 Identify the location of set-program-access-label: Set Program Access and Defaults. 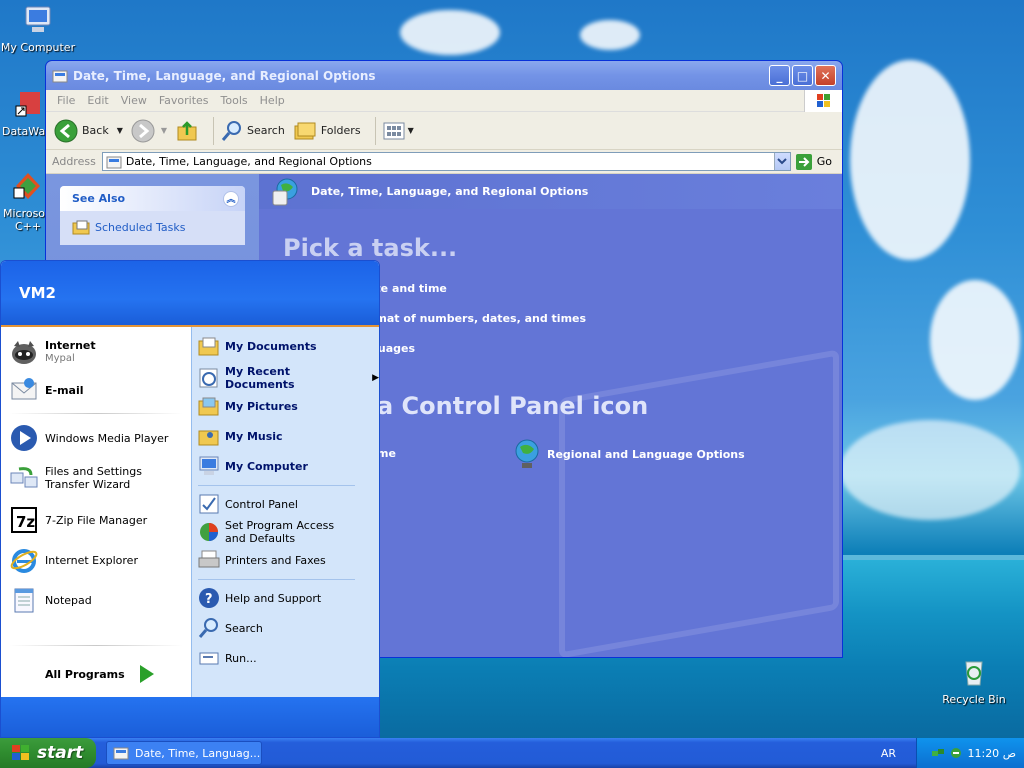
(280, 532).